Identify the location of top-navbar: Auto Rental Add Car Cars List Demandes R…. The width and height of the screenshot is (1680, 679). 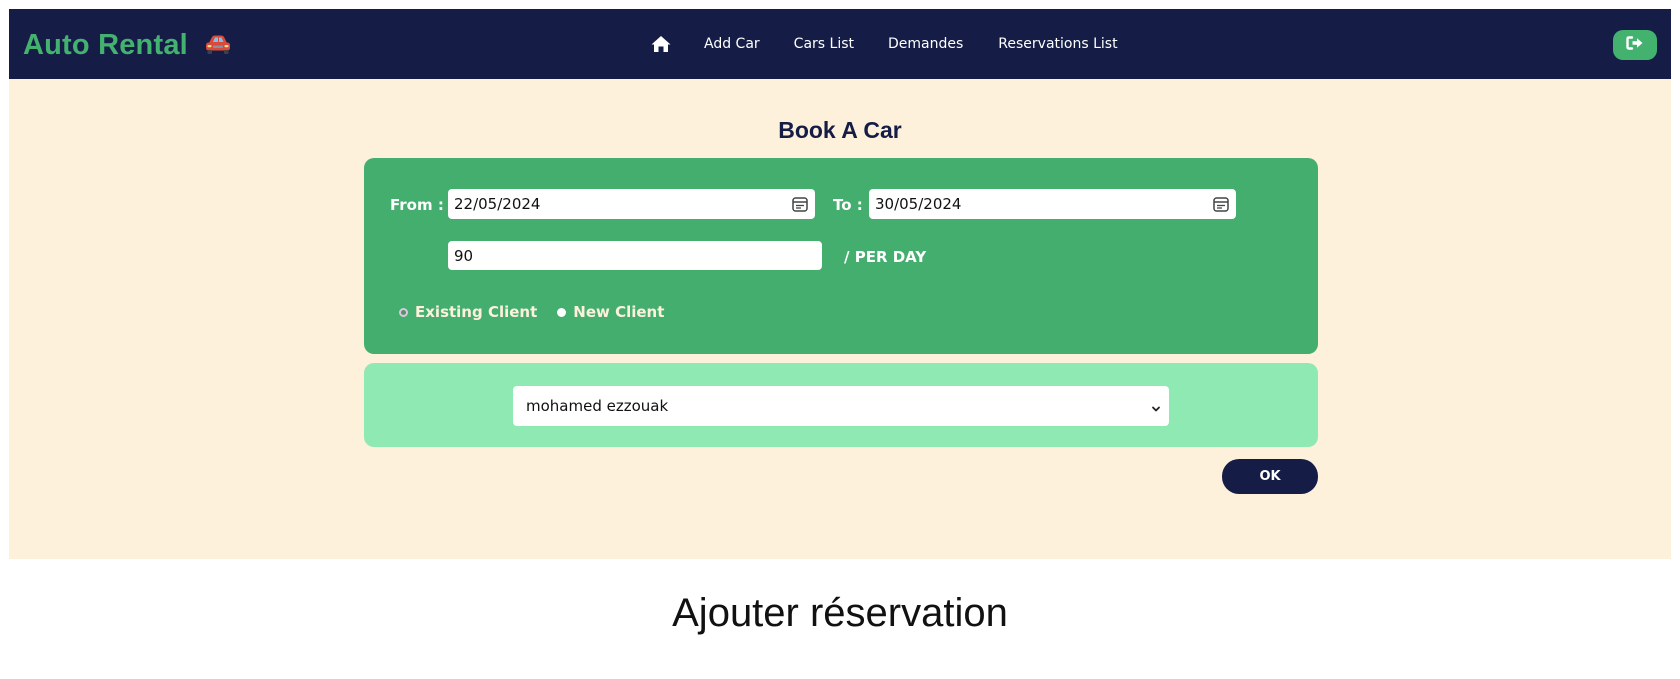
(840, 44).